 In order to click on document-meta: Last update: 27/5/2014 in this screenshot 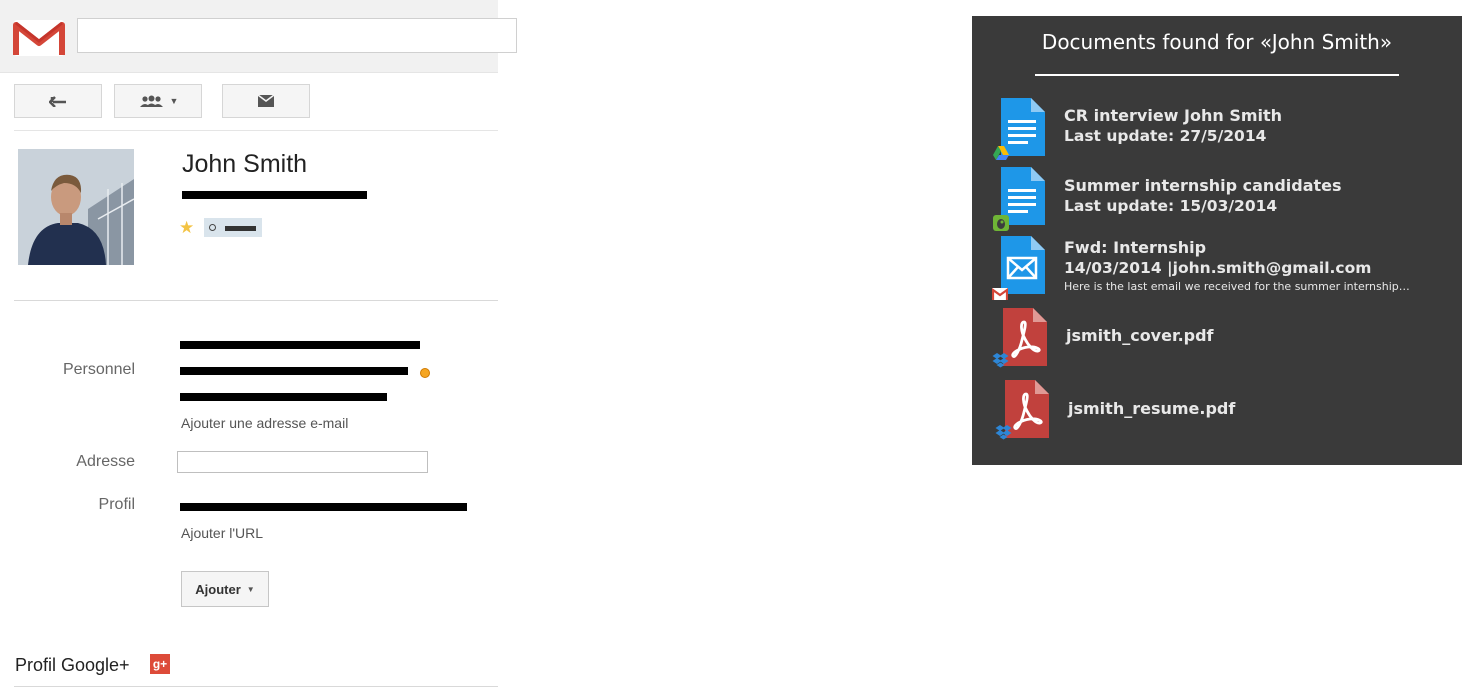, I will do `click(1165, 136)`.